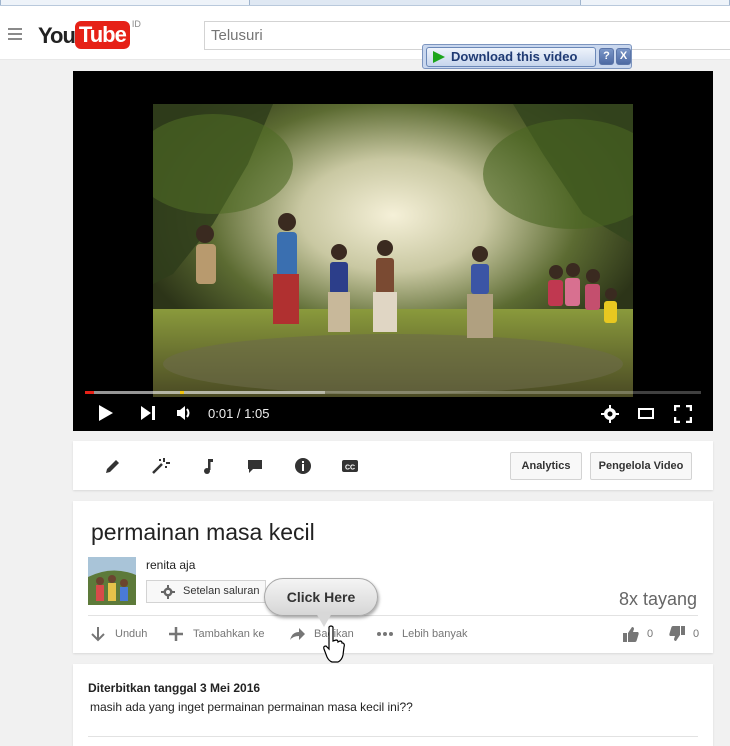 This screenshot has height=746, width=730. I want to click on download-action-label: Unduh, so click(131, 634).